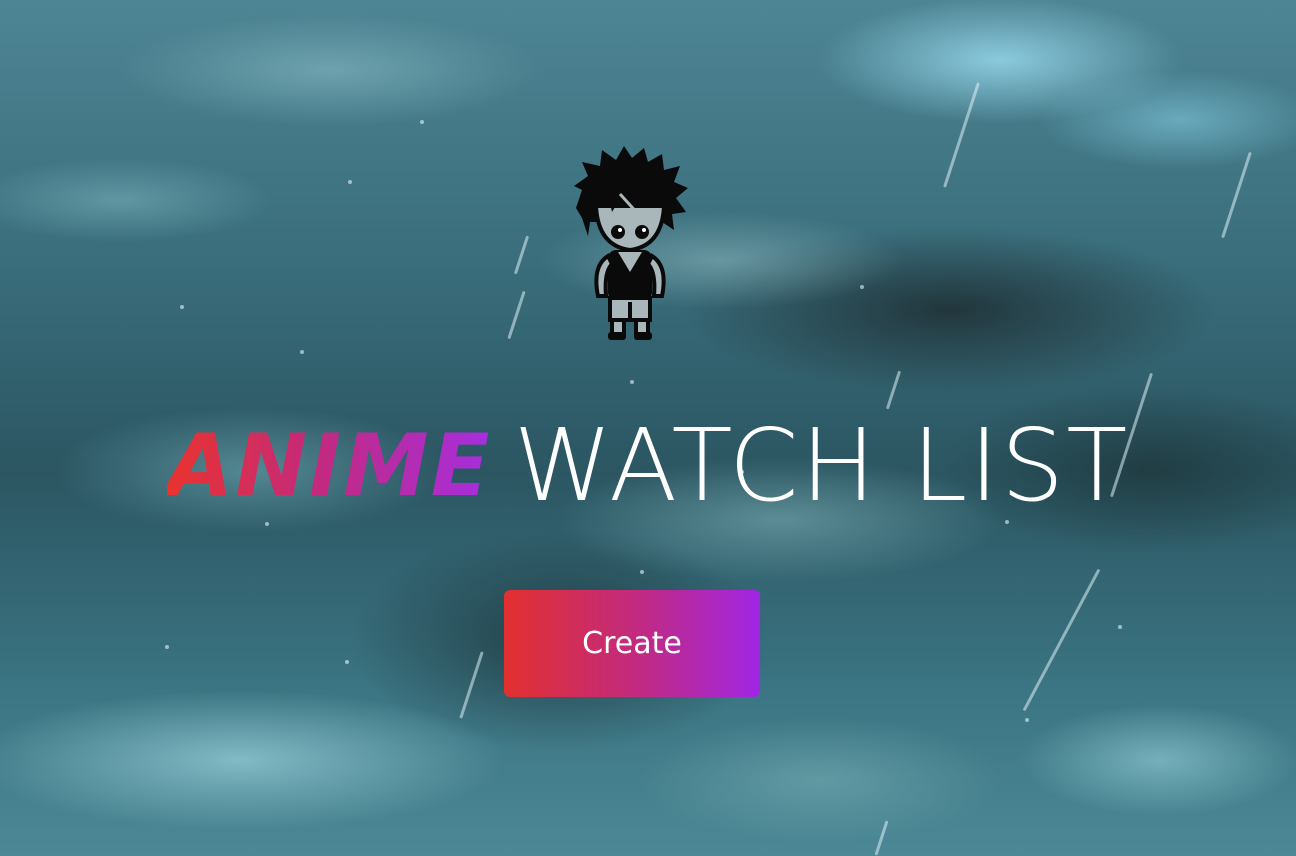 The image size is (1296, 856). I want to click on anime-character-icon, so click(631, 243).